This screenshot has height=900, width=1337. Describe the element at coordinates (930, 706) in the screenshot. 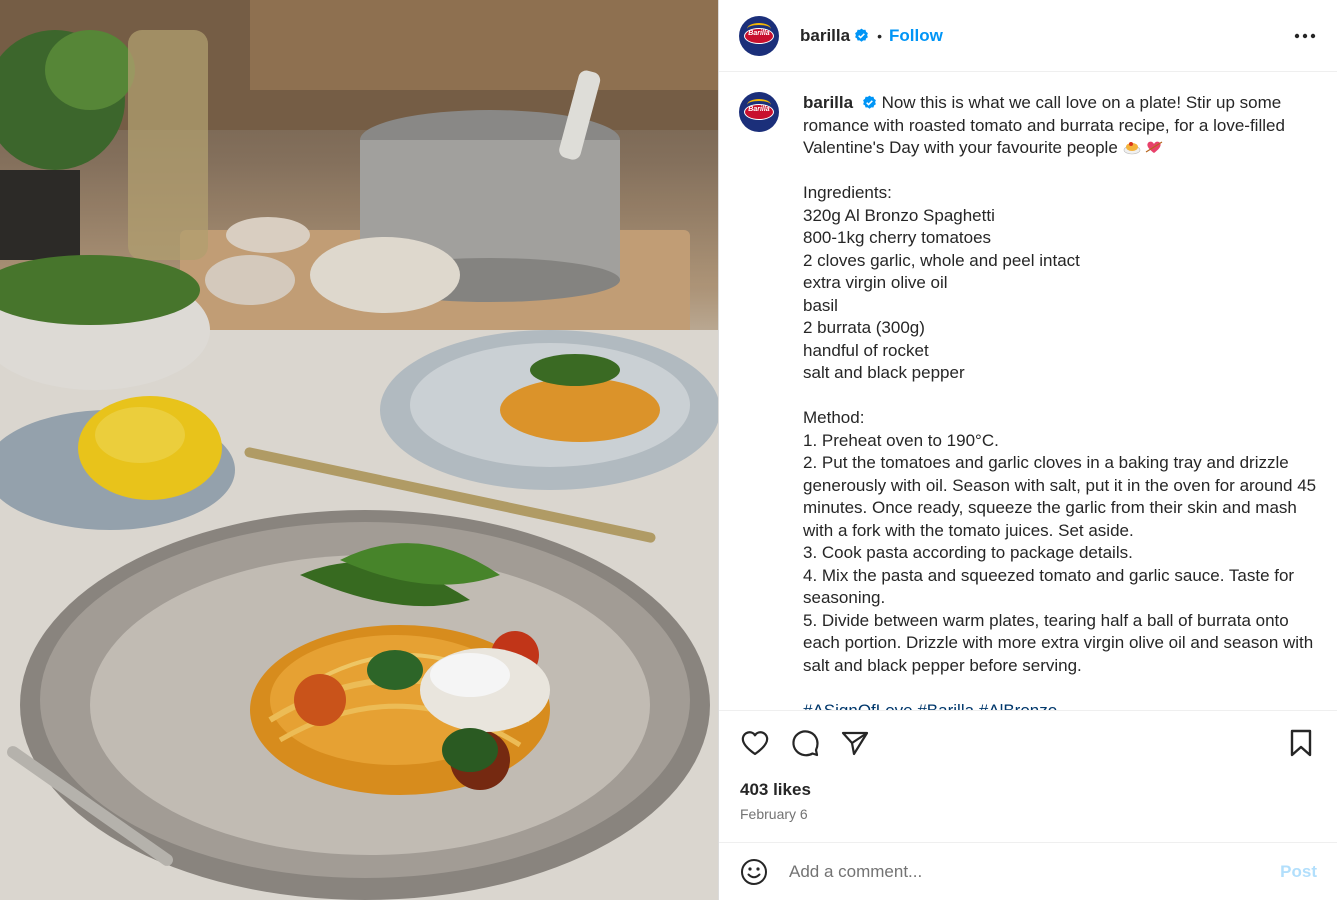

I see `hashtags: #ASignOfLove #Barilla #AlBronzo` at that location.